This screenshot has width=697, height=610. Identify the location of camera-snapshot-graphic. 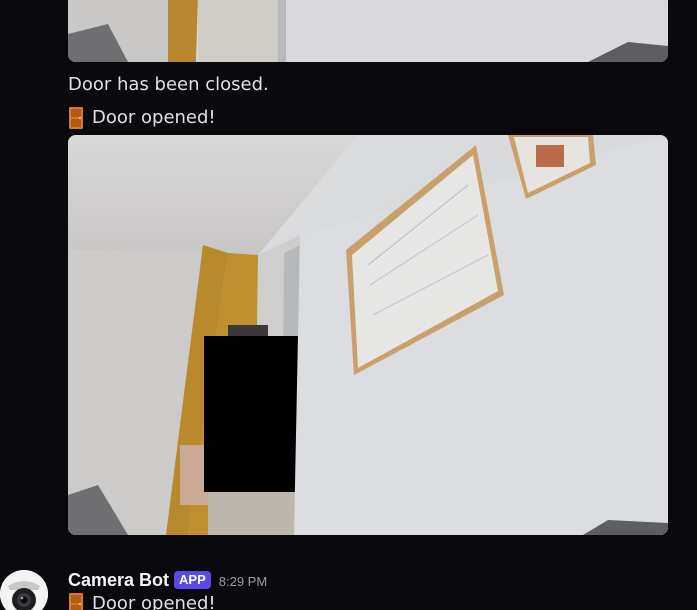
(368, 31).